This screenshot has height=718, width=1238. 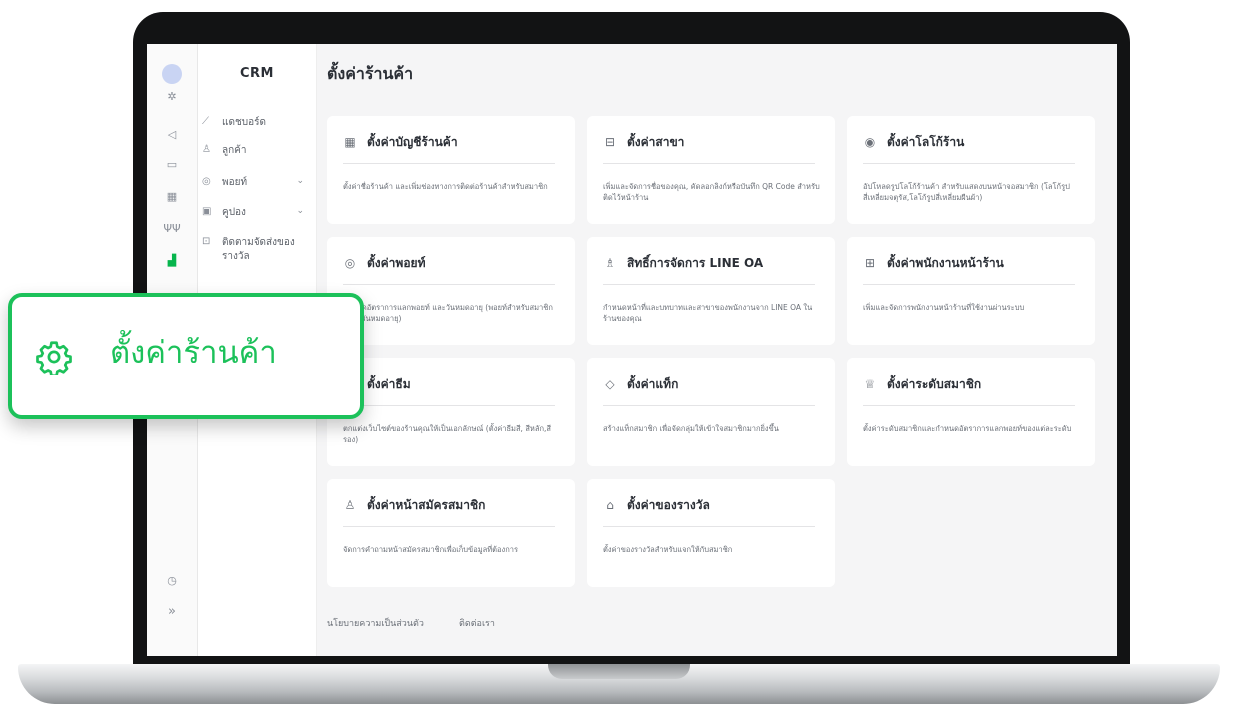 What do you see at coordinates (172, 260) in the screenshot?
I see `settings-chart-icon: ▟` at bounding box center [172, 260].